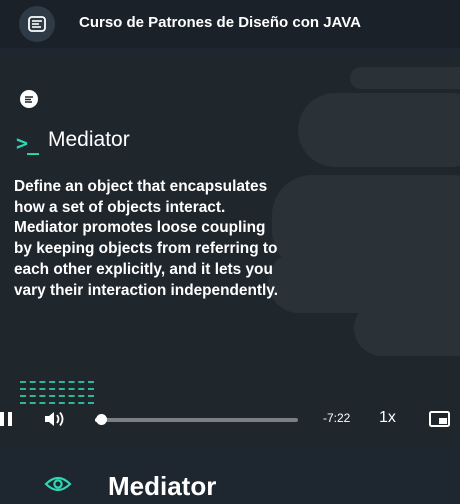  I want to click on pause-button, so click(7, 420).